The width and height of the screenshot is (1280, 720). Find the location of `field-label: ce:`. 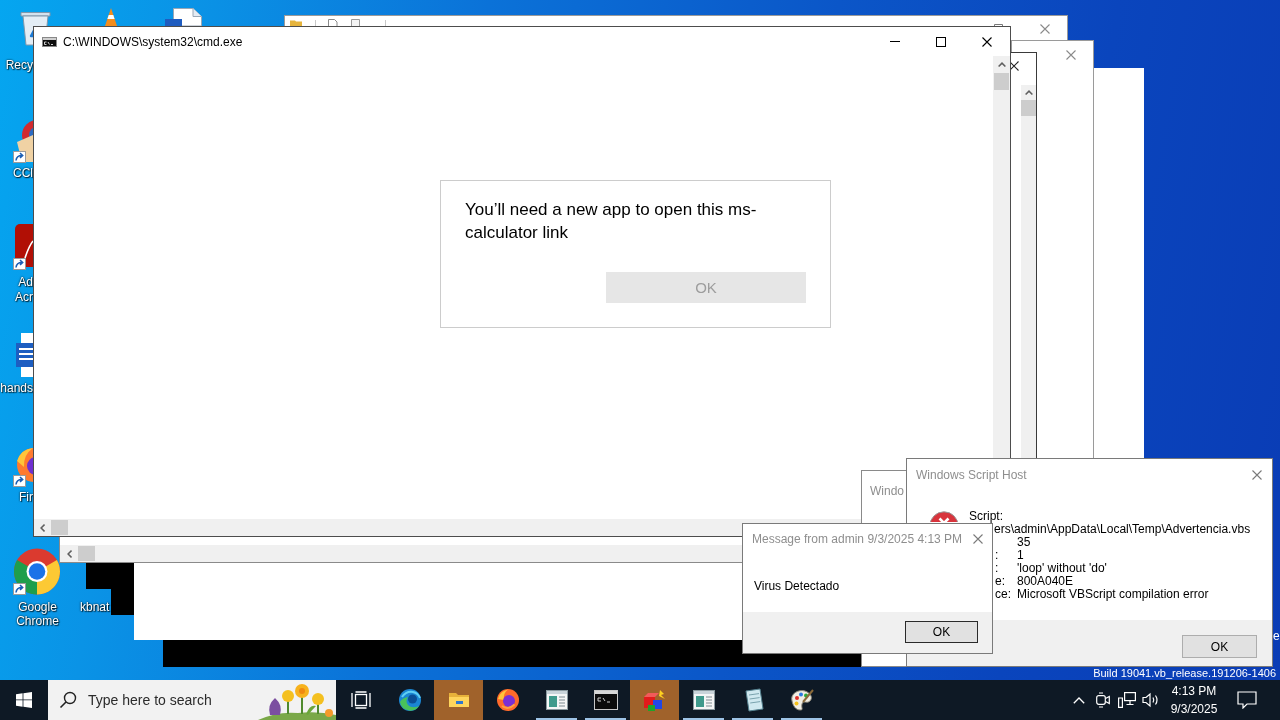

field-label: ce: is located at coordinates (1003, 594).